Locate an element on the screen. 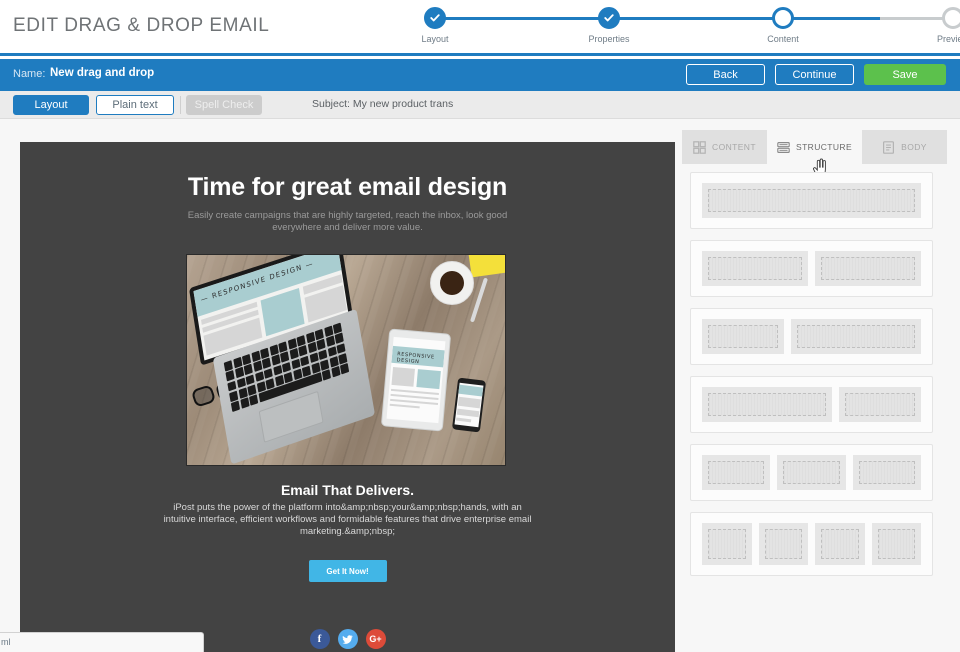  back-button: Back is located at coordinates (725, 74).